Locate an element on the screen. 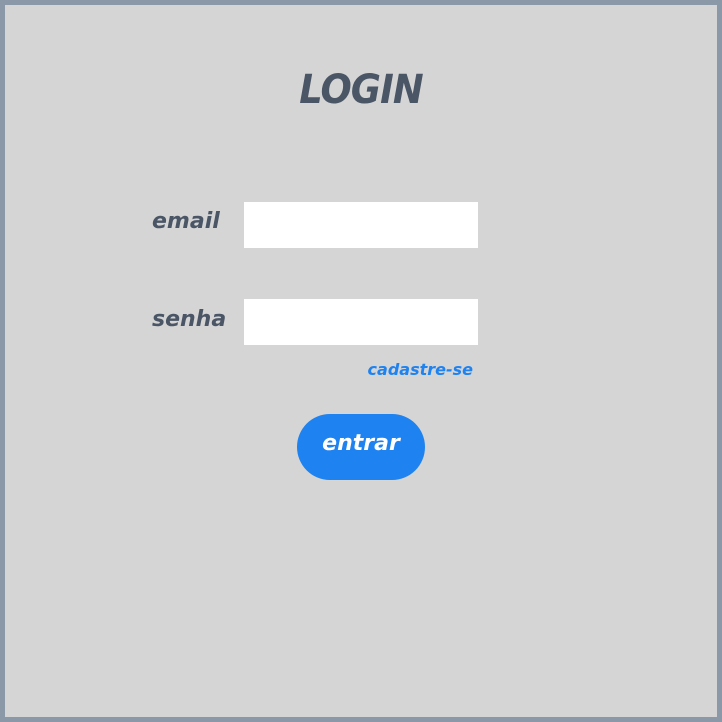 The image size is (722, 722). email-label: email is located at coordinates (186, 221).